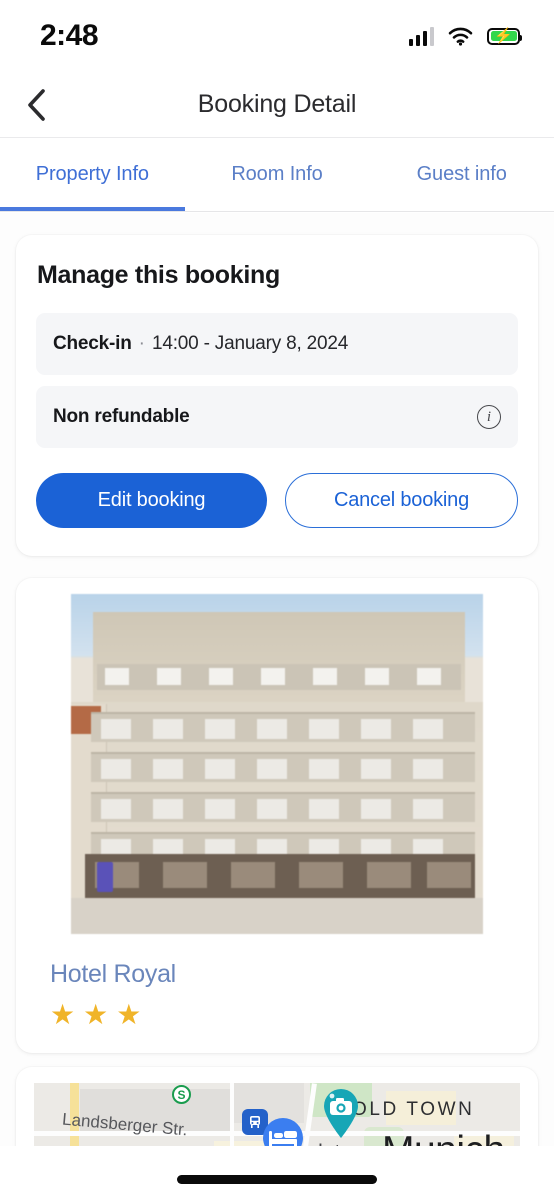  Describe the element at coordinates (277, 36) in the screenshot. I see `status-bar: 2:48 ⚡` at that location.